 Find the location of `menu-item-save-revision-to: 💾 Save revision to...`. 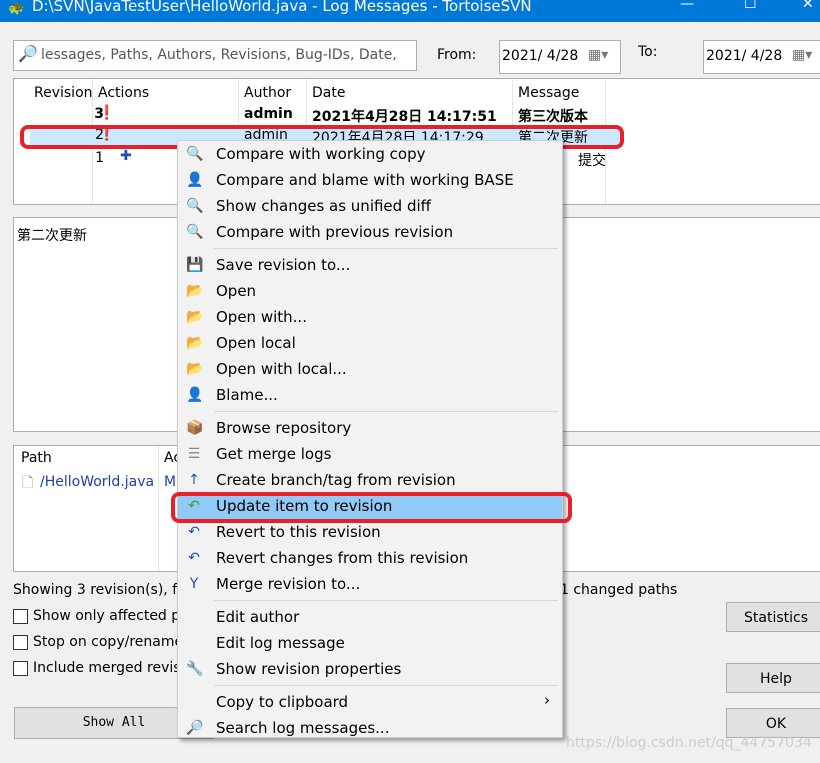

menu-item-save-revision-to: 💾 Save revision to... is located at coordinates (370, 265).